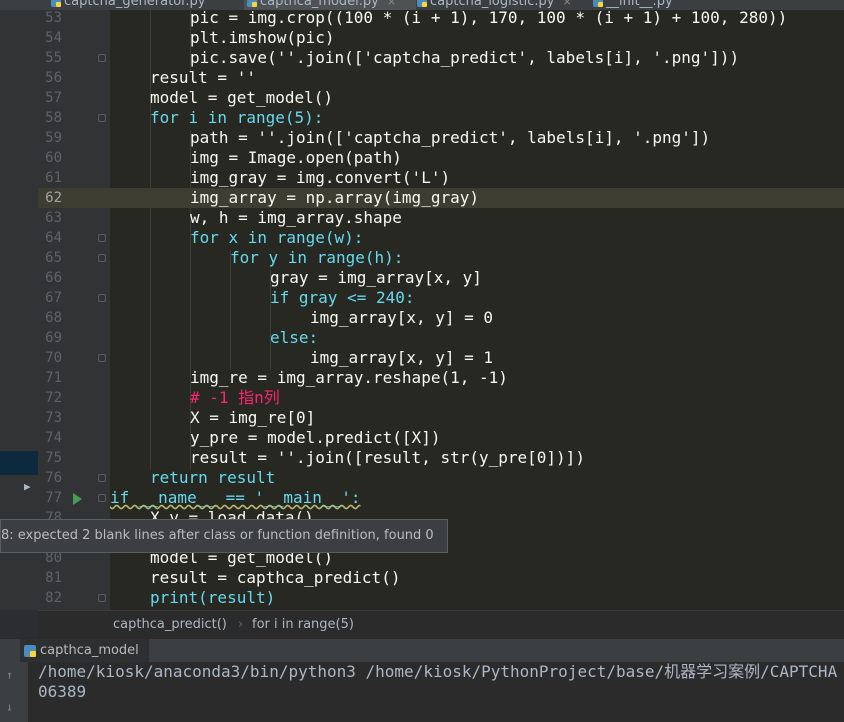 Image resolution: width=844 pixels, height=722 pixels. What do you see at coordinates (303, 624) in the screenshot?
I see `breadcrumb-item: for i in range(5)` at bounding box center [303, 624].